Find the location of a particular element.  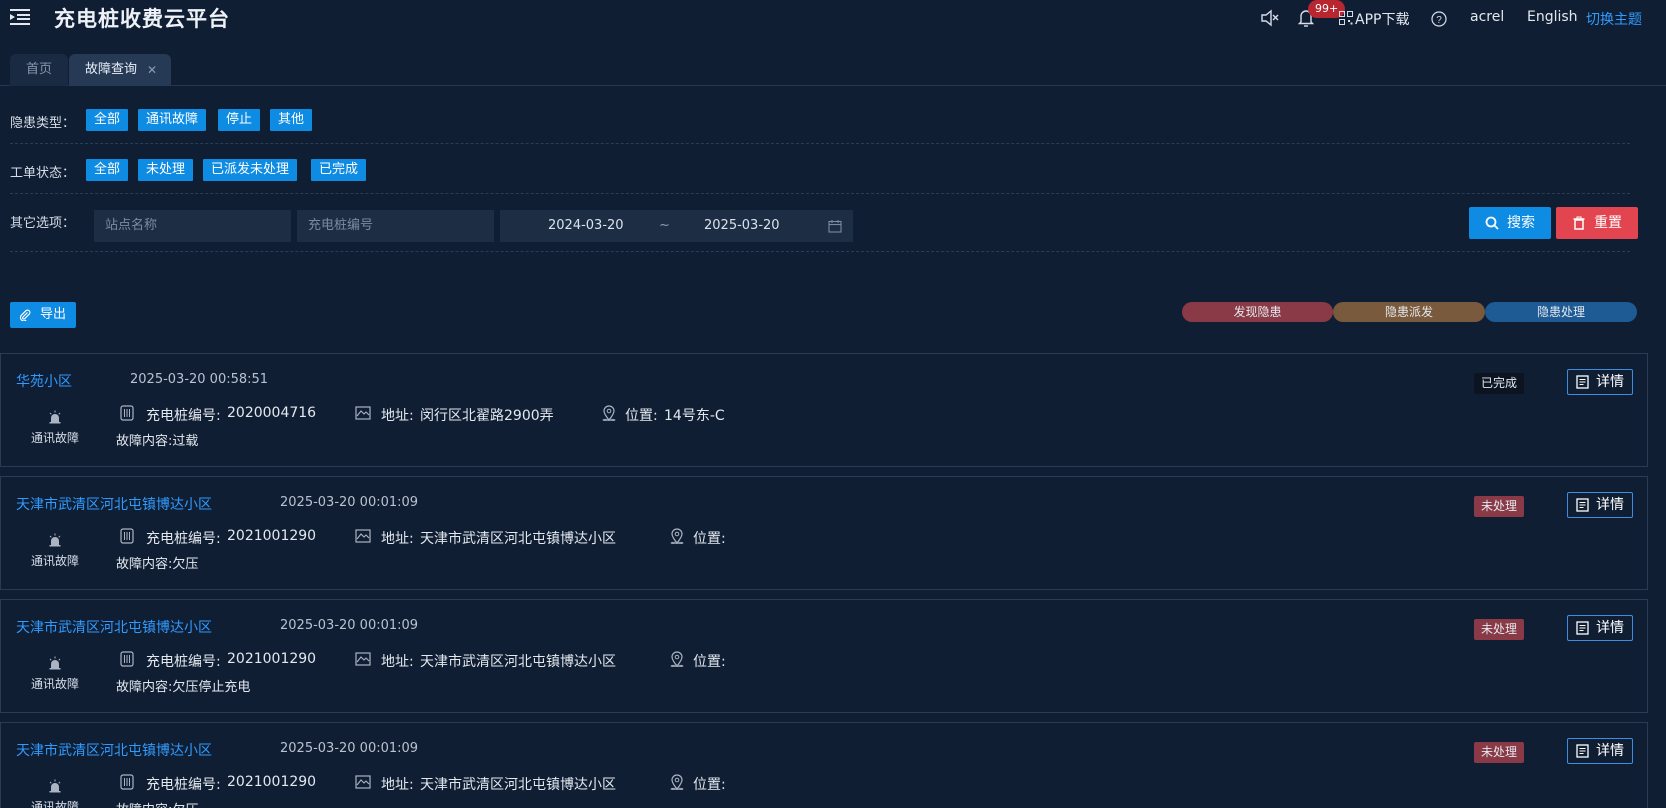

search-icon is located at coordinates (1492, 223).